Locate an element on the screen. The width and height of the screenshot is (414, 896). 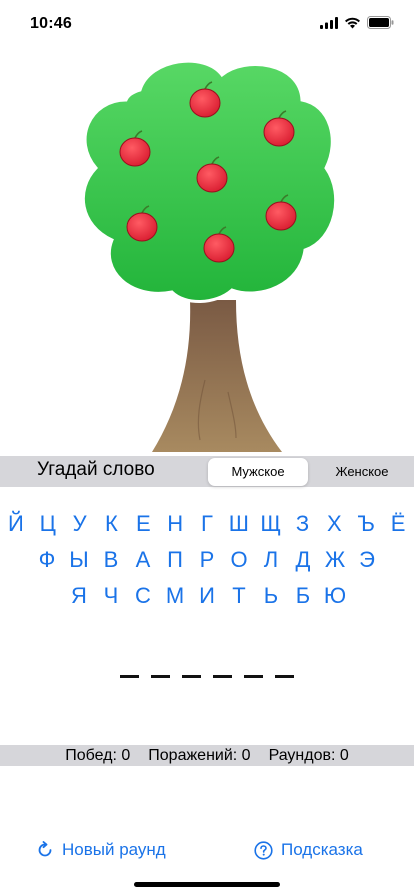
status-icons is located at coordinates (357, 22).